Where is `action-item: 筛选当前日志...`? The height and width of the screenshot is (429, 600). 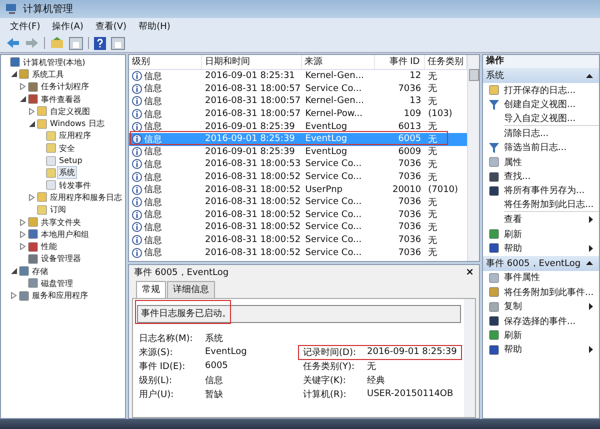 action-item: 筛选当前日志... is located at coordinates (551, 147).